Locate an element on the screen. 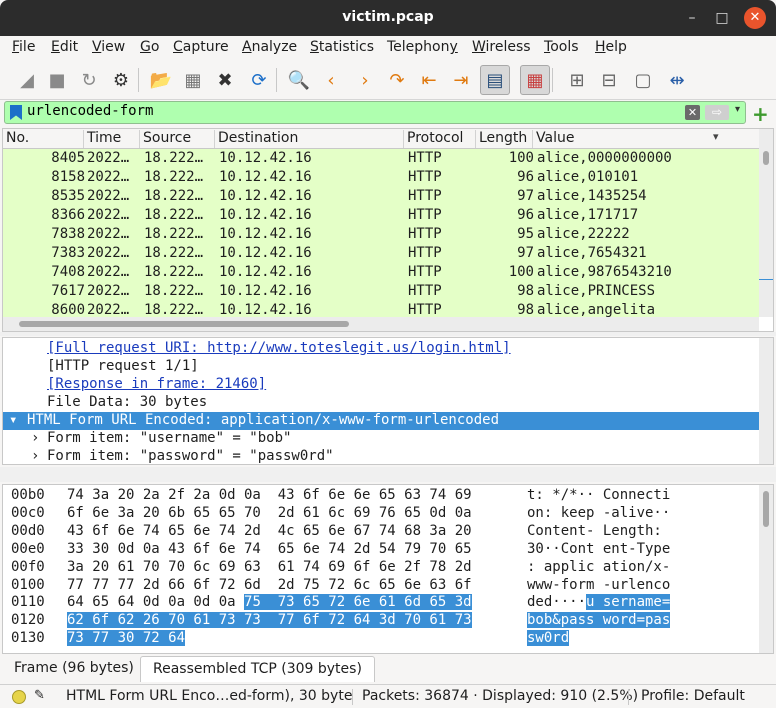 This screenshot has height=708, width=776. restart-capture-icon: ↻ is located at coordinates (89, 80).